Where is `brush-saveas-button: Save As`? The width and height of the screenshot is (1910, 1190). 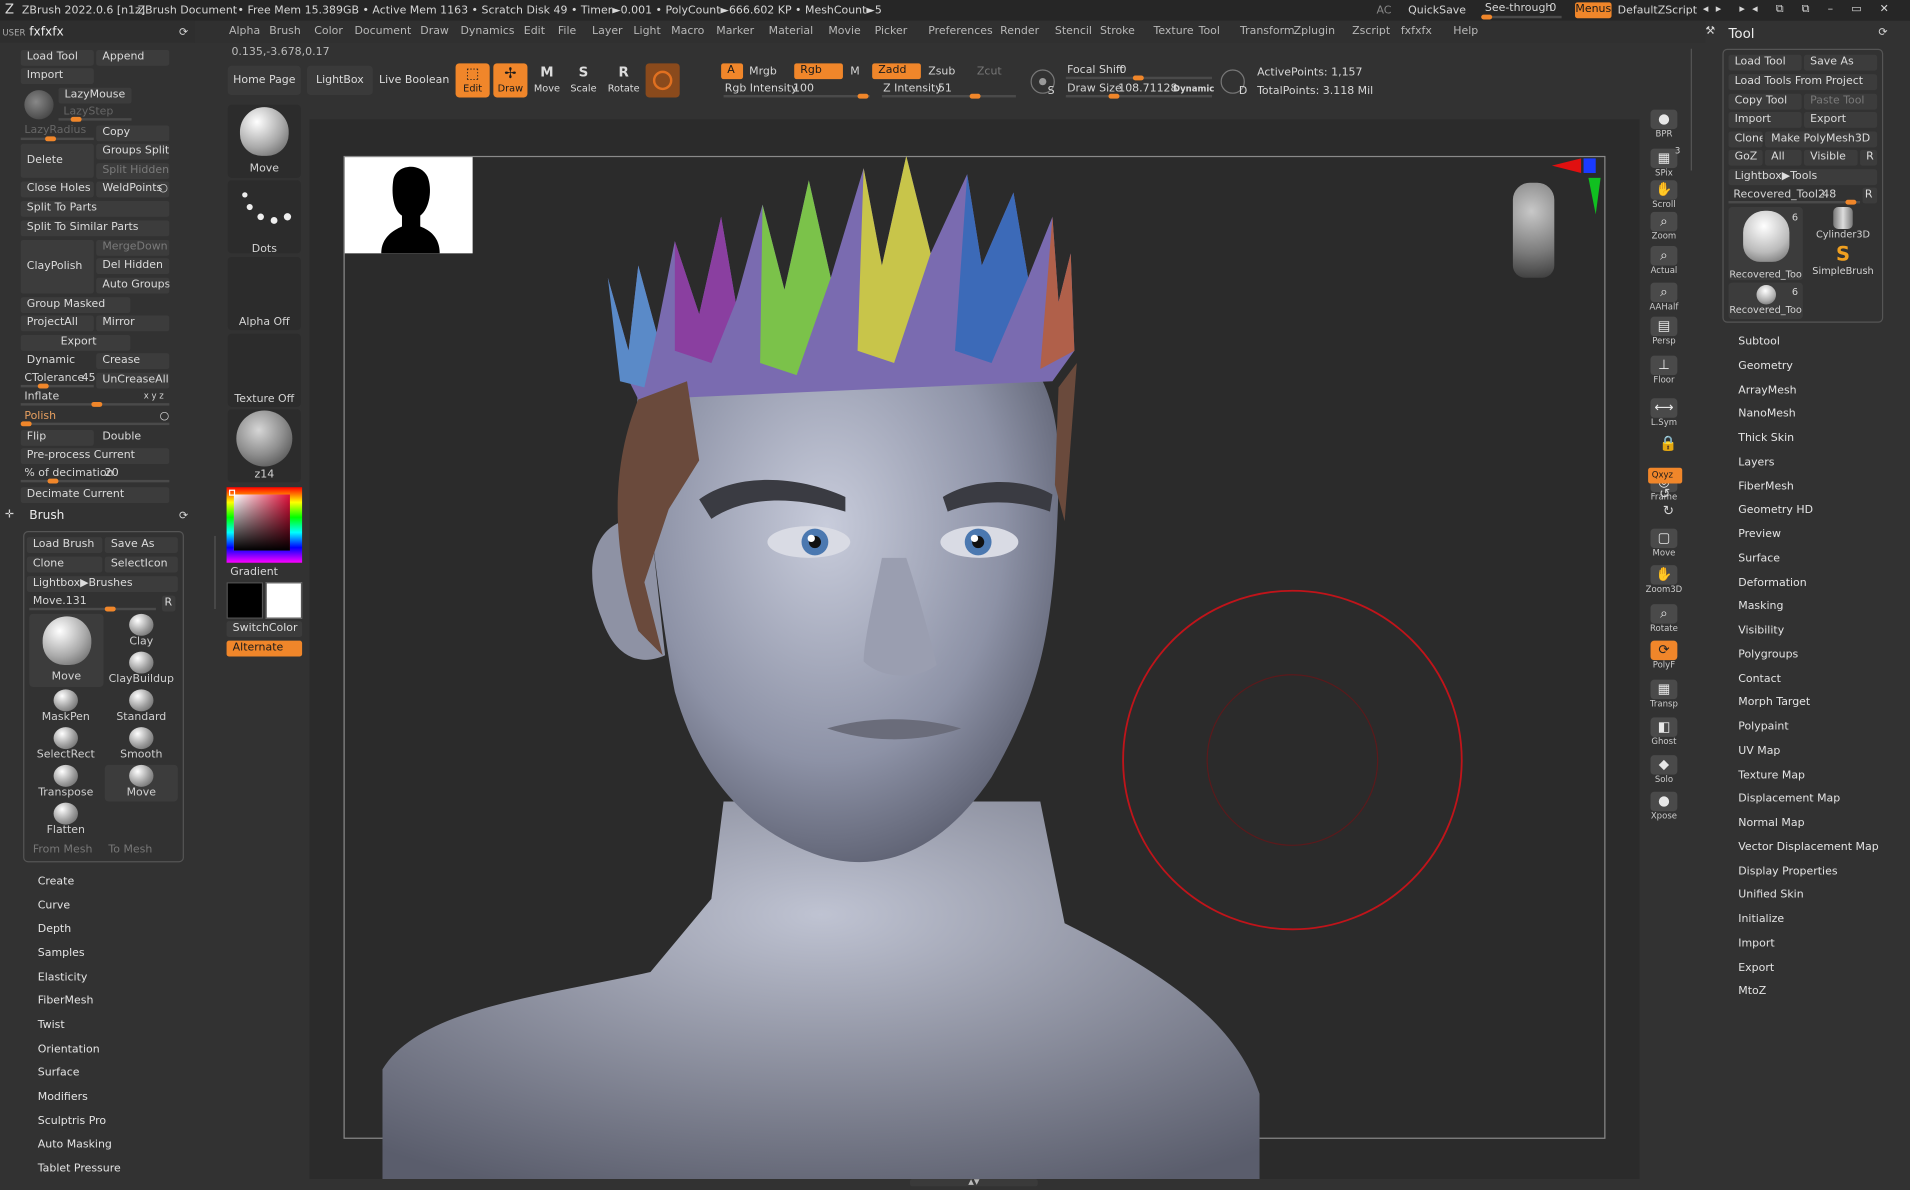
brush-saveas-button: Save As is located at coordinates (141, 545).